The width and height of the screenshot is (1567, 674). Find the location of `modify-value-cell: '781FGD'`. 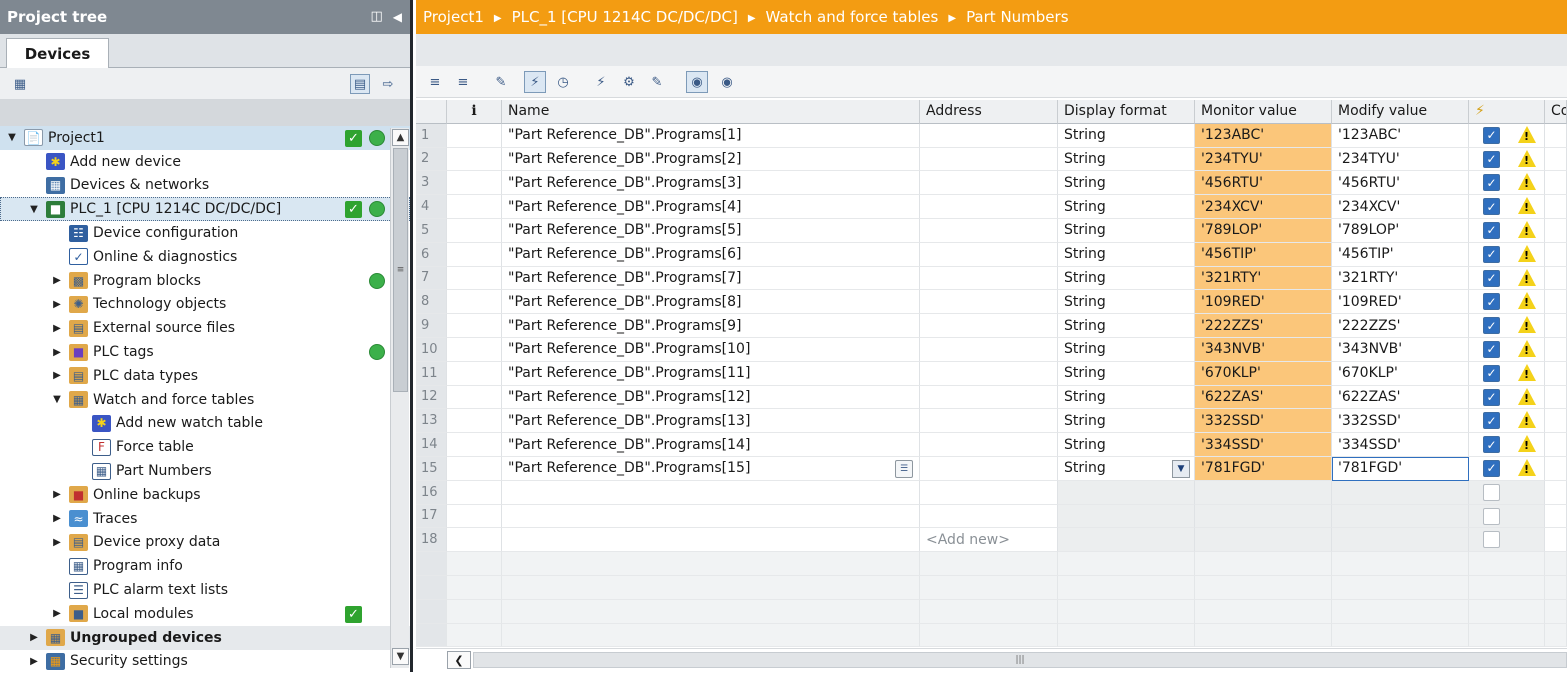

modify-value-cell: '781FGD' is located at coordinates (1400, 468).